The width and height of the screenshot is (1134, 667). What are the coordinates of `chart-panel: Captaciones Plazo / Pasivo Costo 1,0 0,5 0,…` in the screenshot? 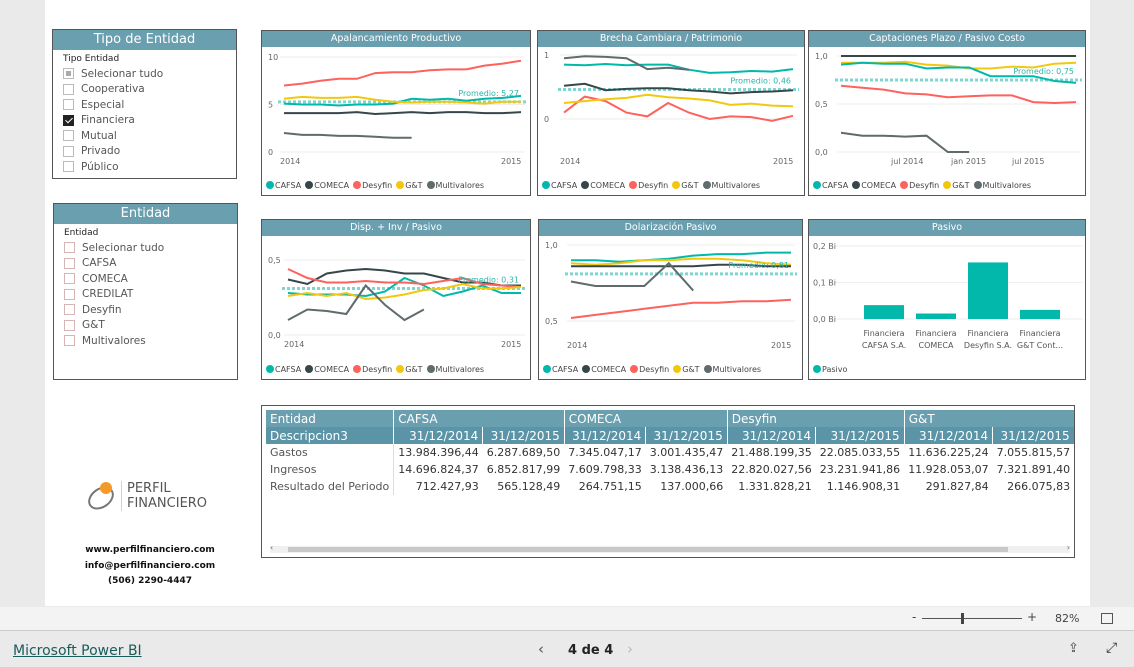 It's located at (947, 113).